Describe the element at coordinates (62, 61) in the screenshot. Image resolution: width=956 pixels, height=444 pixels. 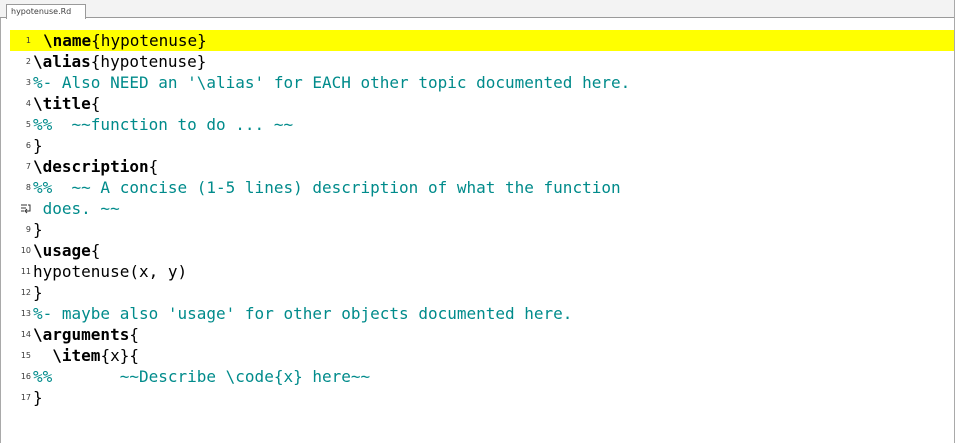
I see `rd-command: \alias` at that location.